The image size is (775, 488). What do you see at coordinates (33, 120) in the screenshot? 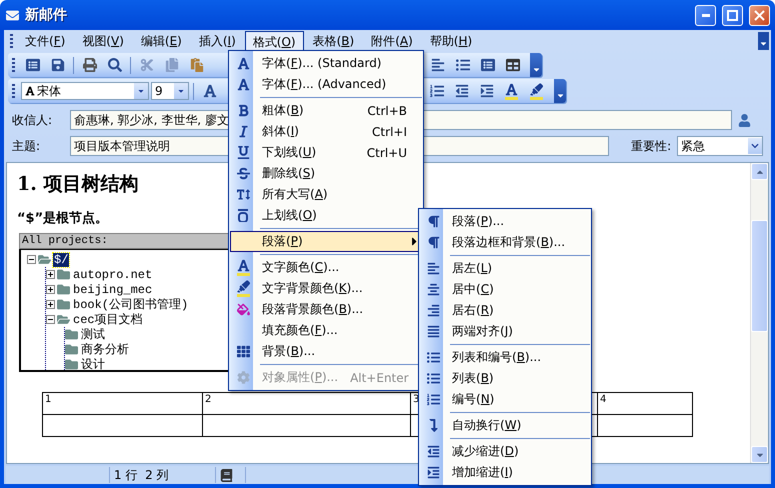
I see `field-label: 收信人:` at bounding box center [33, 120].